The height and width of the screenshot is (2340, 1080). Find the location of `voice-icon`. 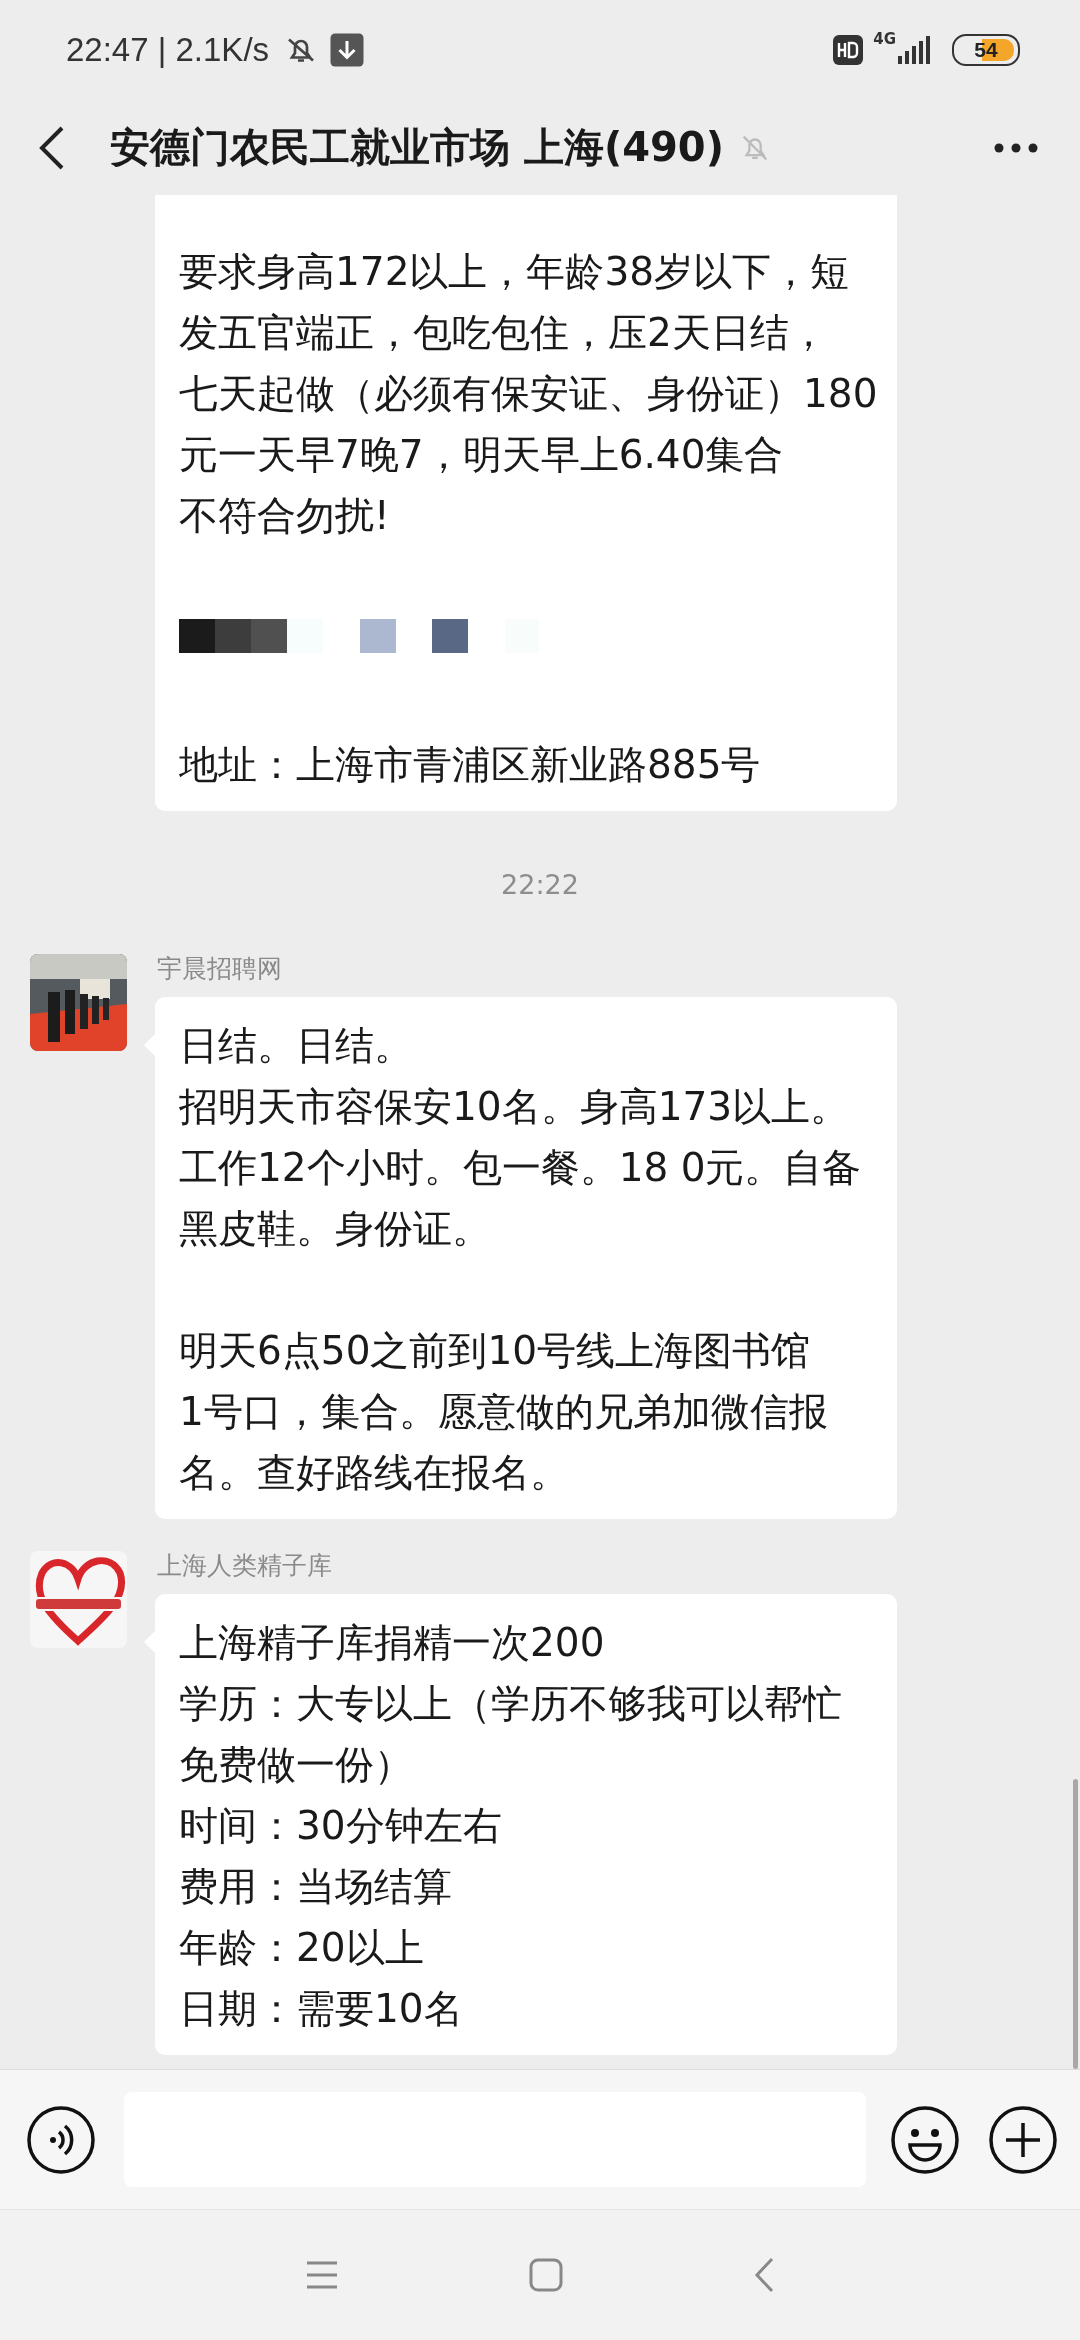

voice-icon is located at coordinates (61, 2139).